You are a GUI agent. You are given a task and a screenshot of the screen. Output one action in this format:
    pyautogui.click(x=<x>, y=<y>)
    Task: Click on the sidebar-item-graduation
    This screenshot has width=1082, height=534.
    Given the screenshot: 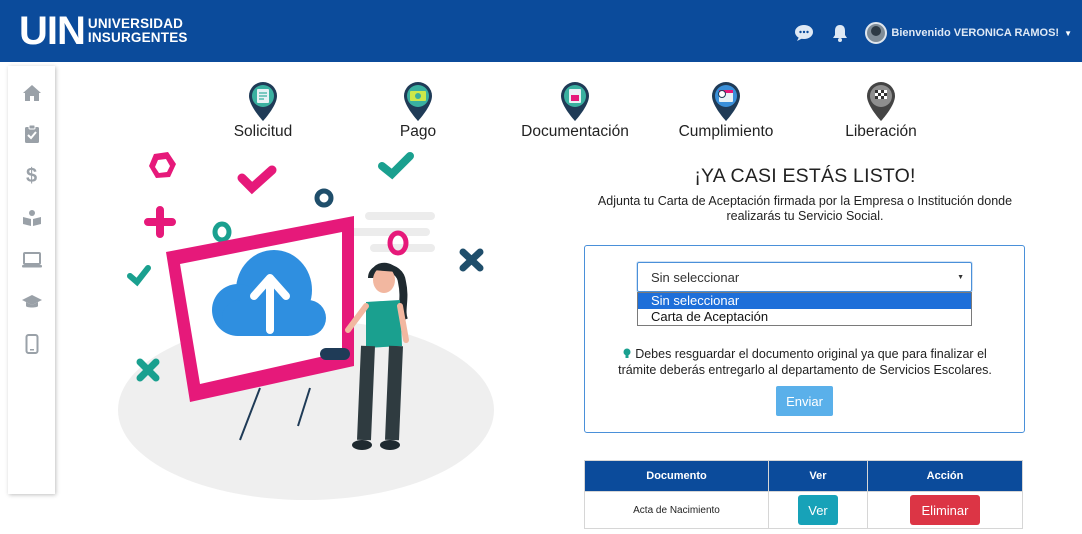 What is the action you would take?
    pyautogui.click(x=31, y=302)
    